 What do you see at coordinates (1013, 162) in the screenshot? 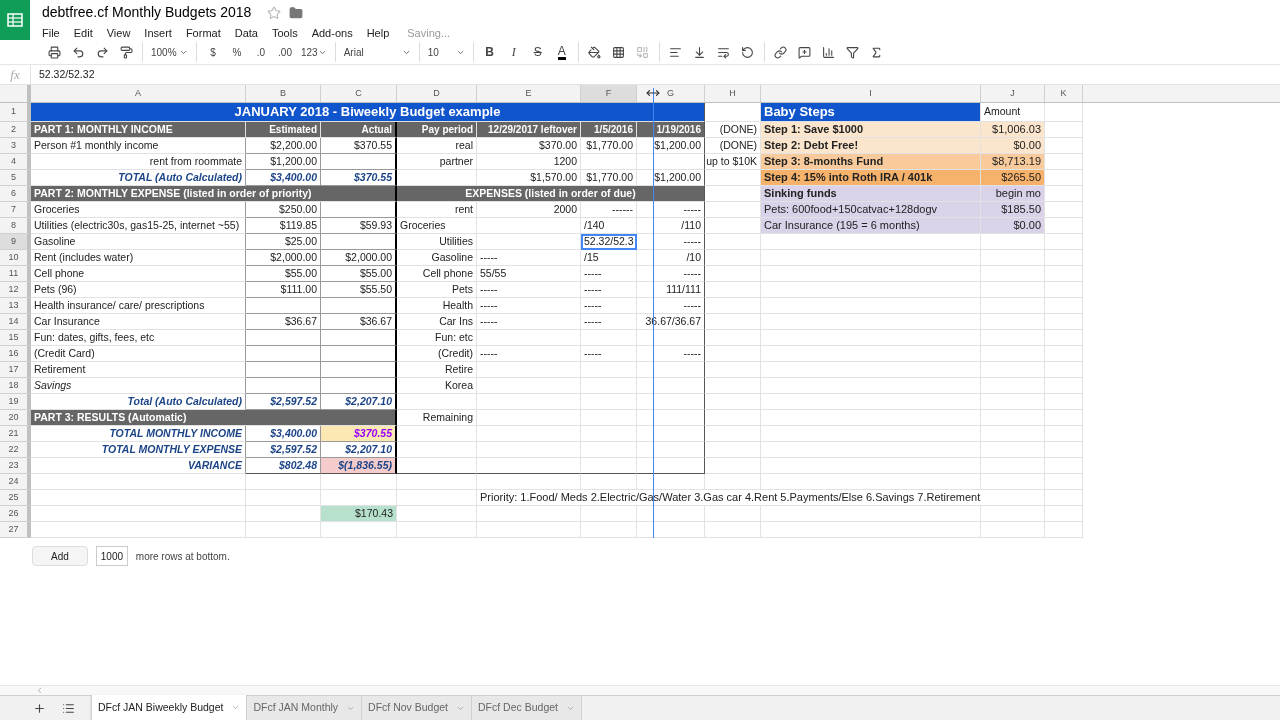
I see `table-cell: $8,713.19` at bounding box center [1013, 162].